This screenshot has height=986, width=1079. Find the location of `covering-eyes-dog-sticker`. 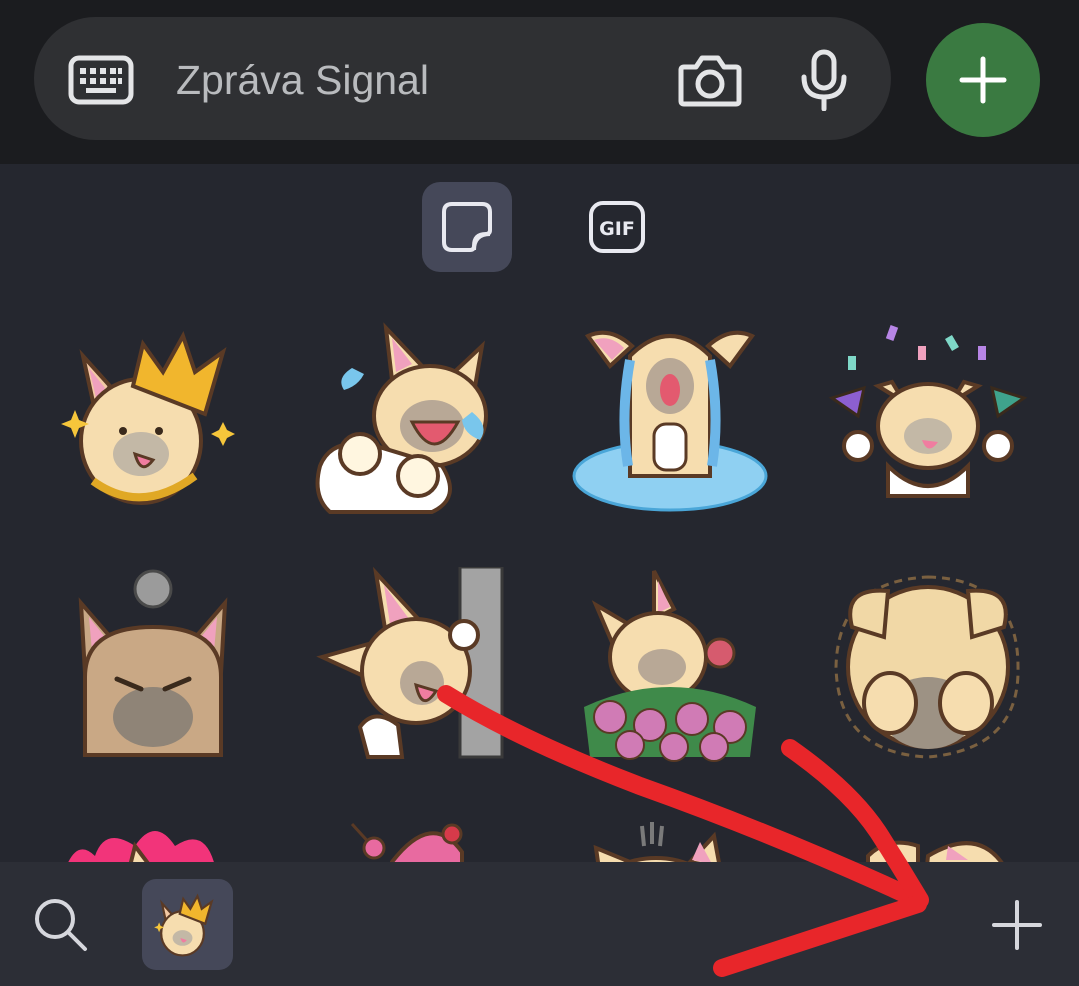

covering-eyes-dog-sticker is located at coordinates (927, 667).